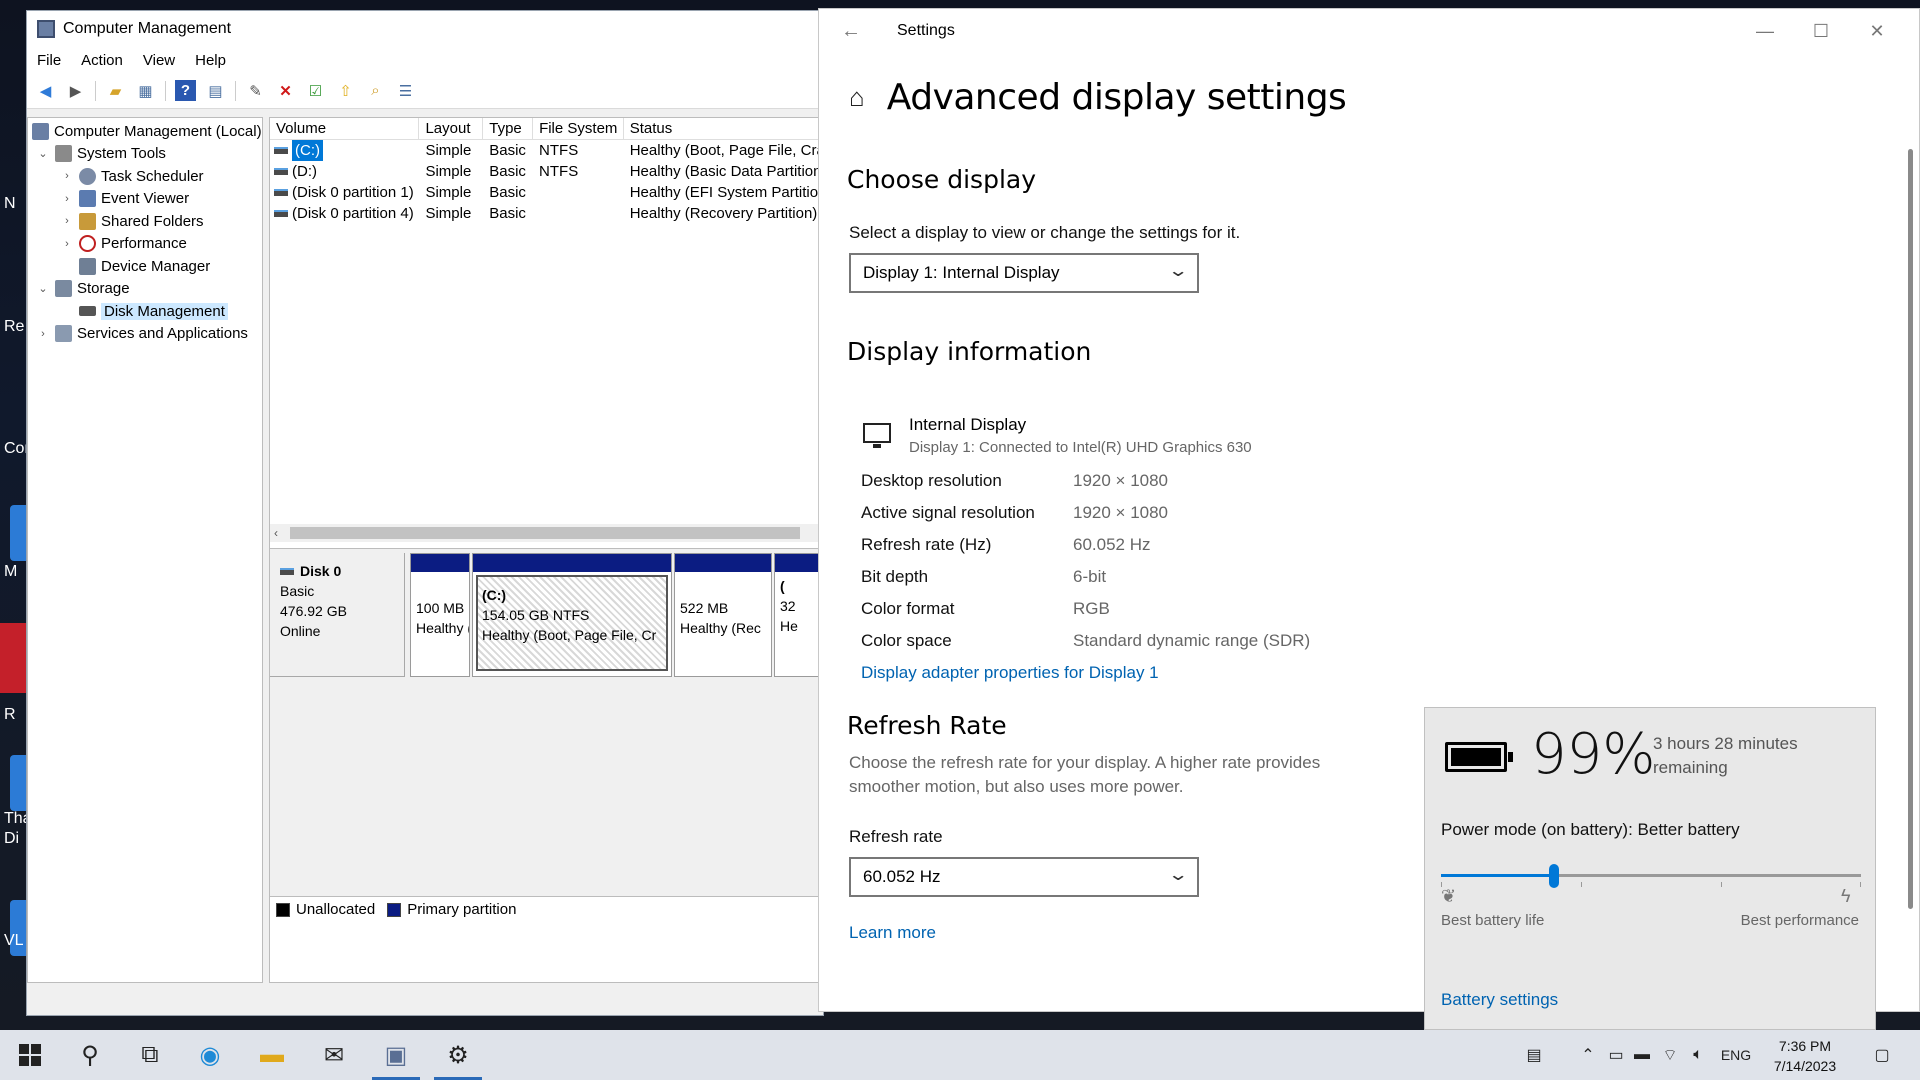 This screenshot has width=1920, height=1080. I want to click on close-icon: ✕, so click(1877, 31).